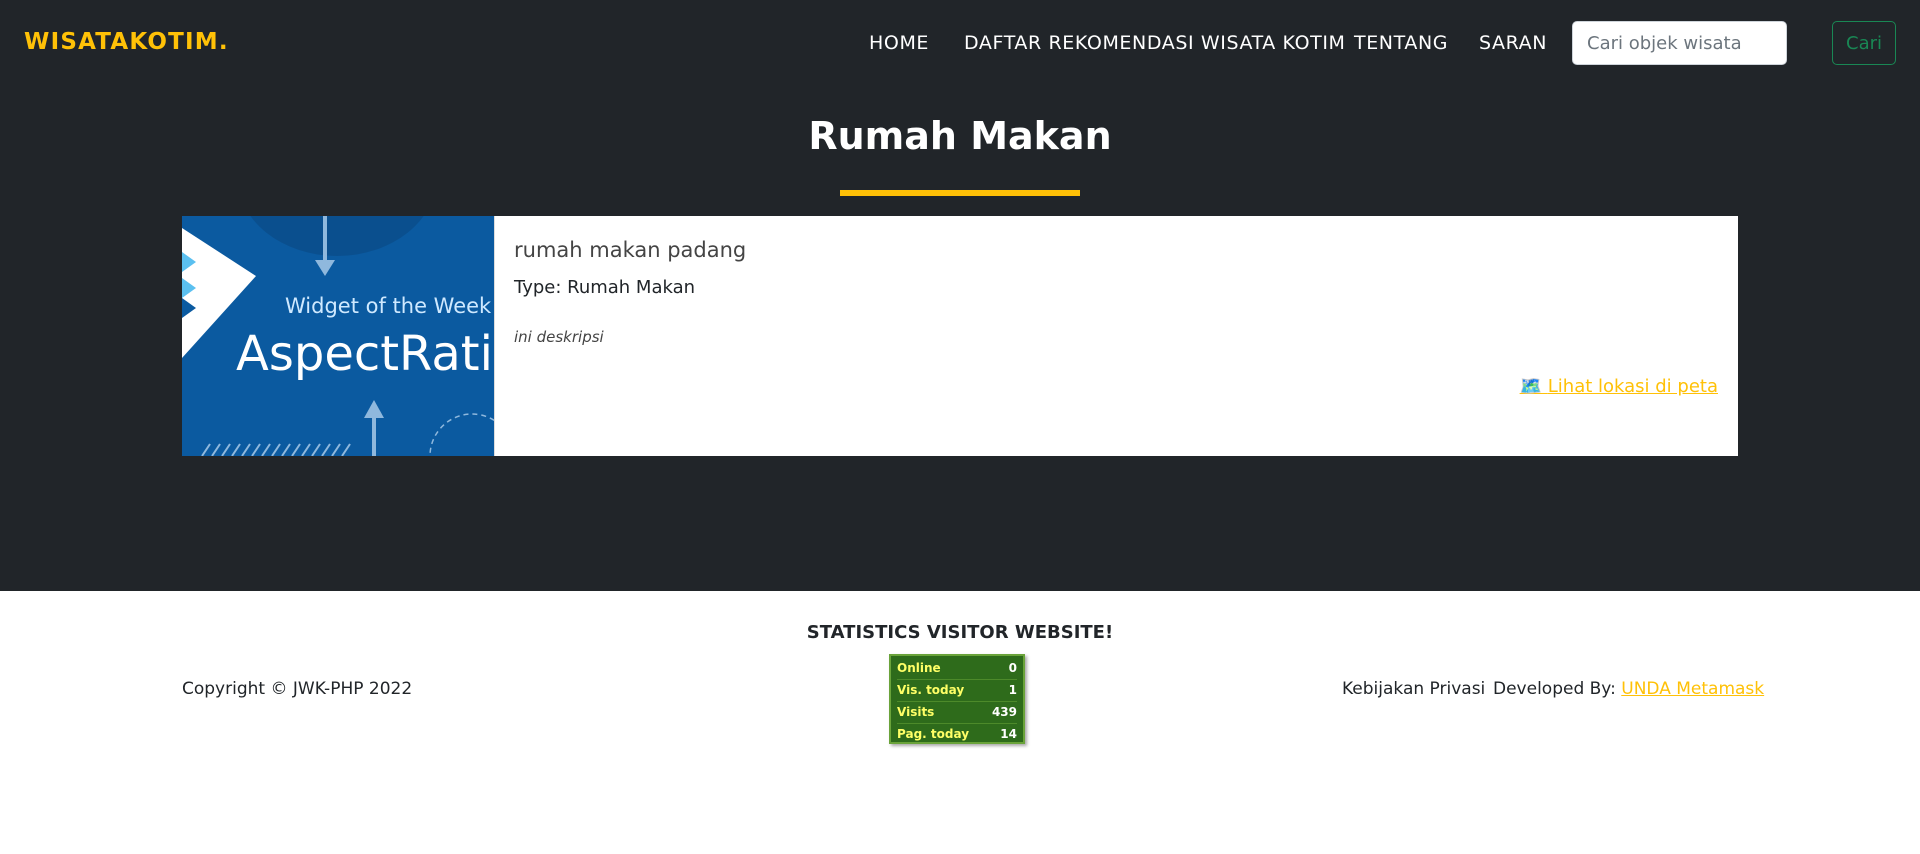 This screenshot has height=854, width=1920. Describe the element at coordinates (1864, 43) in the screenshot. I see `search-button: Cari` at that location.